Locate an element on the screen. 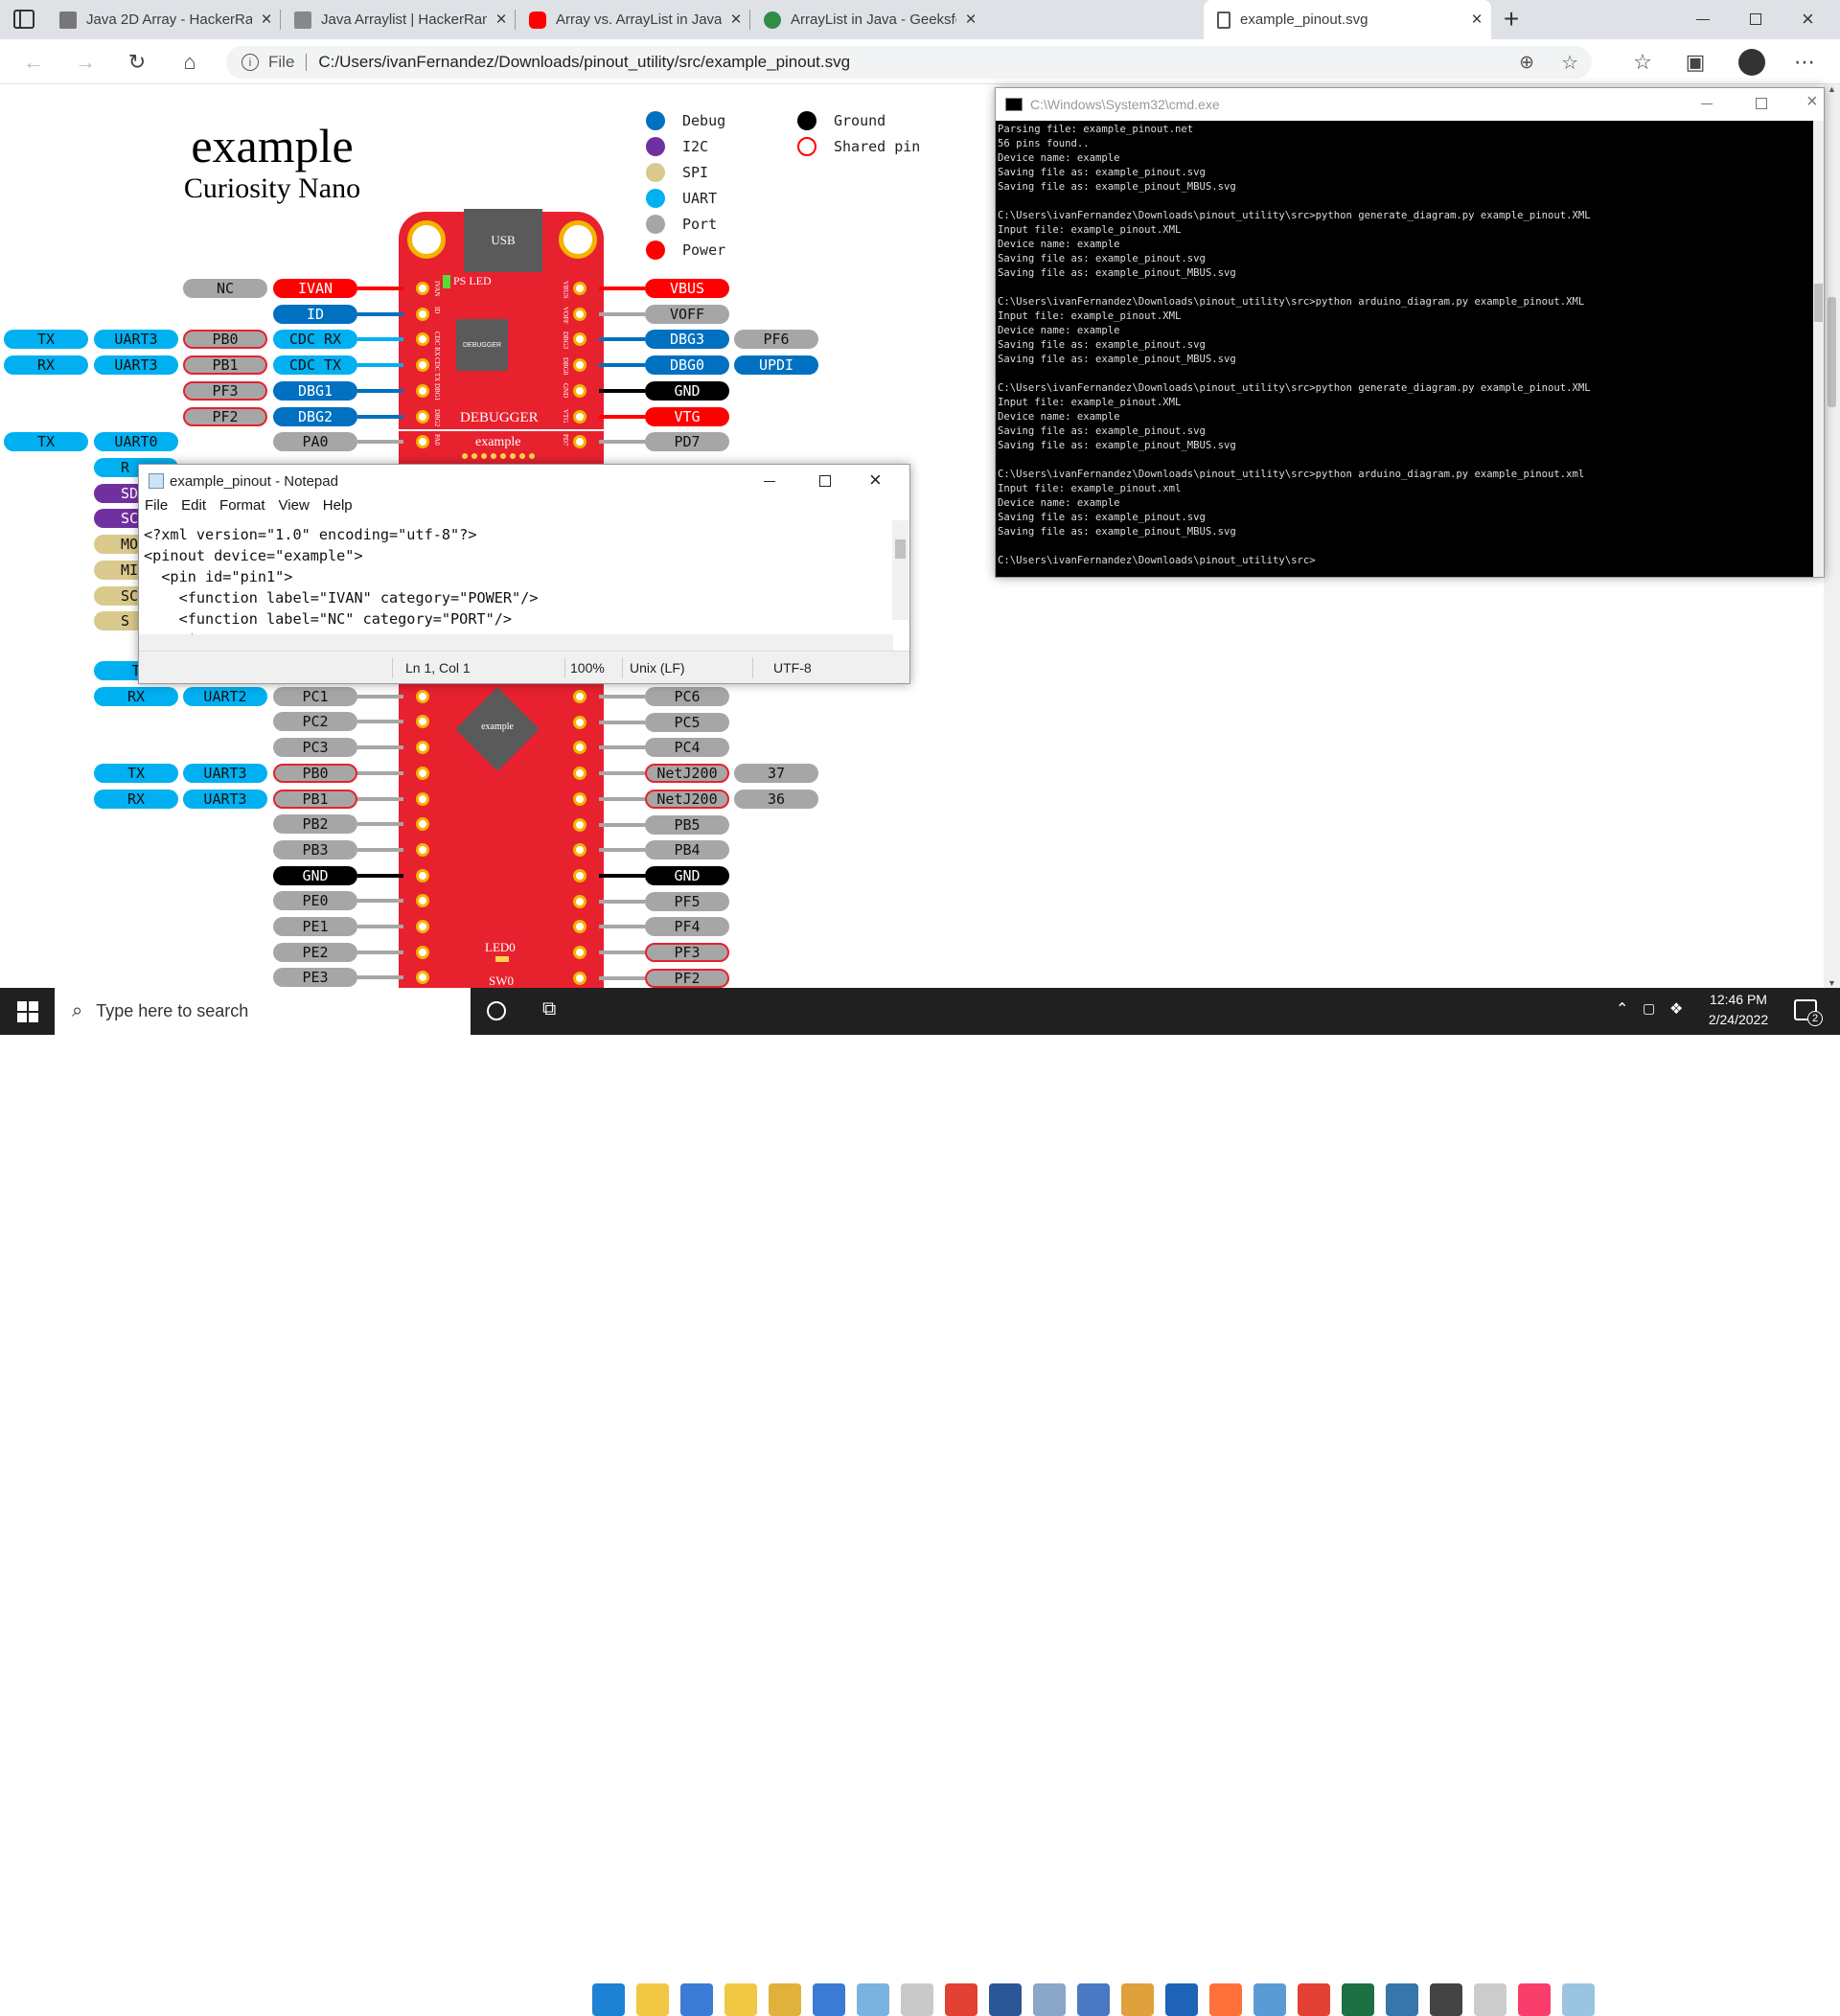 The height and width of the screenshot is (2016, 1840). close-window-icon: × is located at coordinates (1808, 19).